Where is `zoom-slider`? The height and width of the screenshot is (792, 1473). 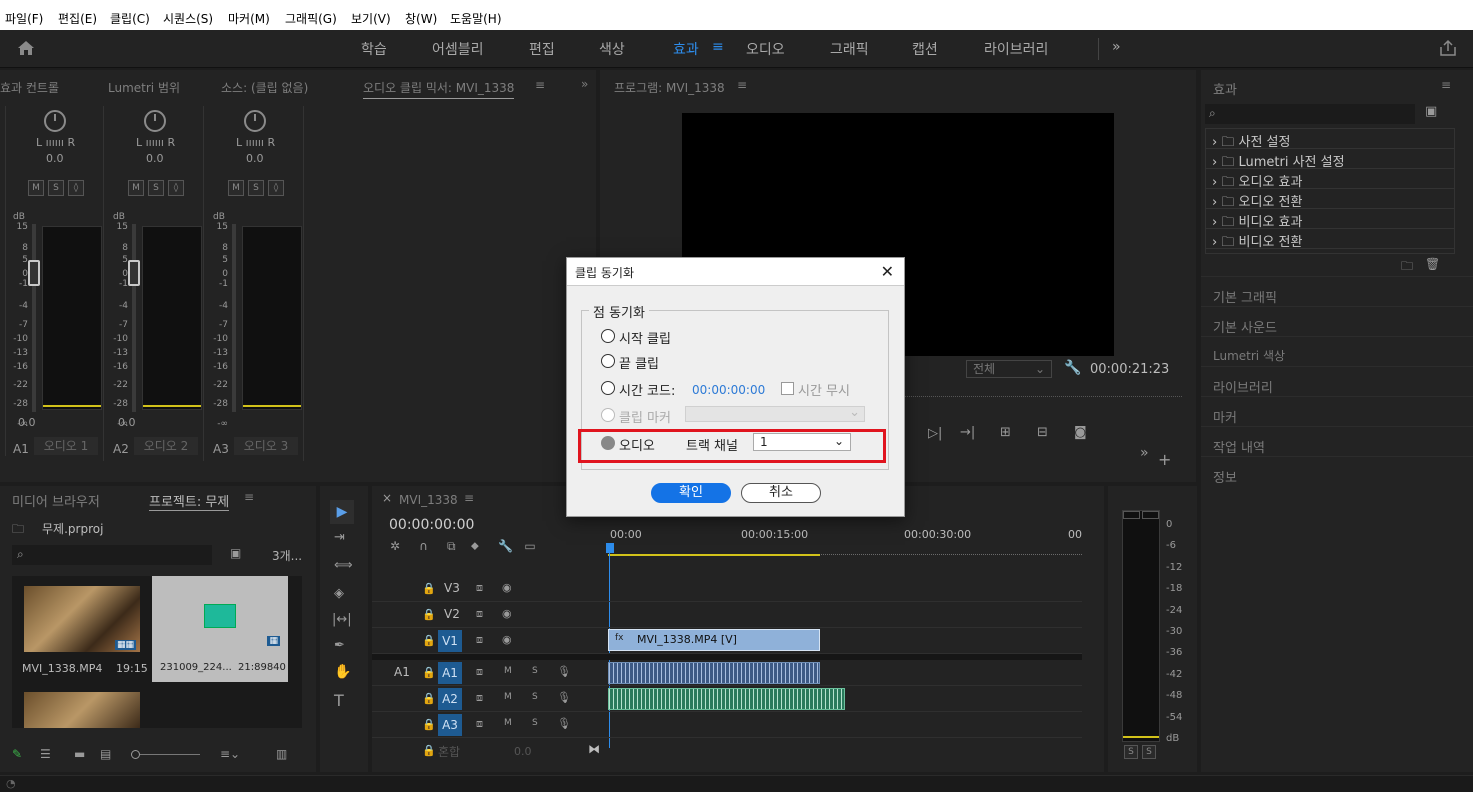
zoom-slider is located at coordinates (165, 754).